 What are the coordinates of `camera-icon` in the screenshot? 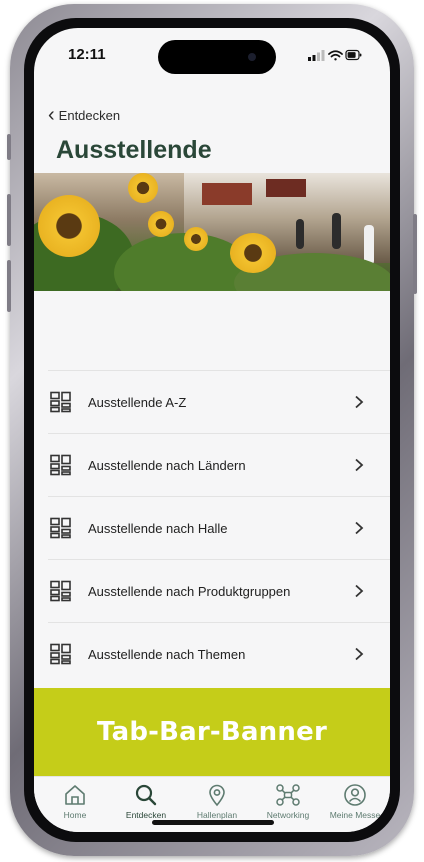 It's located at (252, 57).